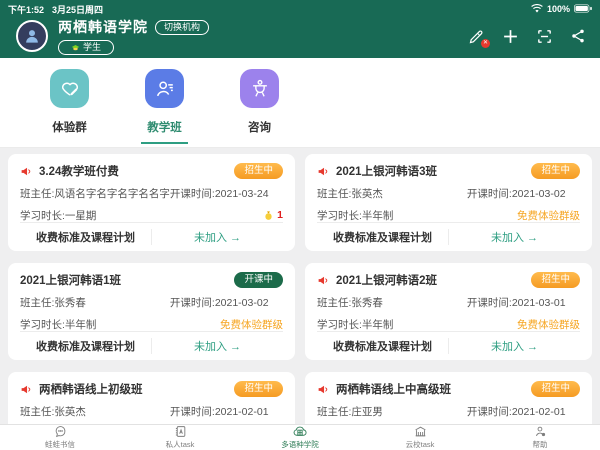 This screenshot has height=450, width=600. I want to click on role-label: 学生, so click(92, 47).